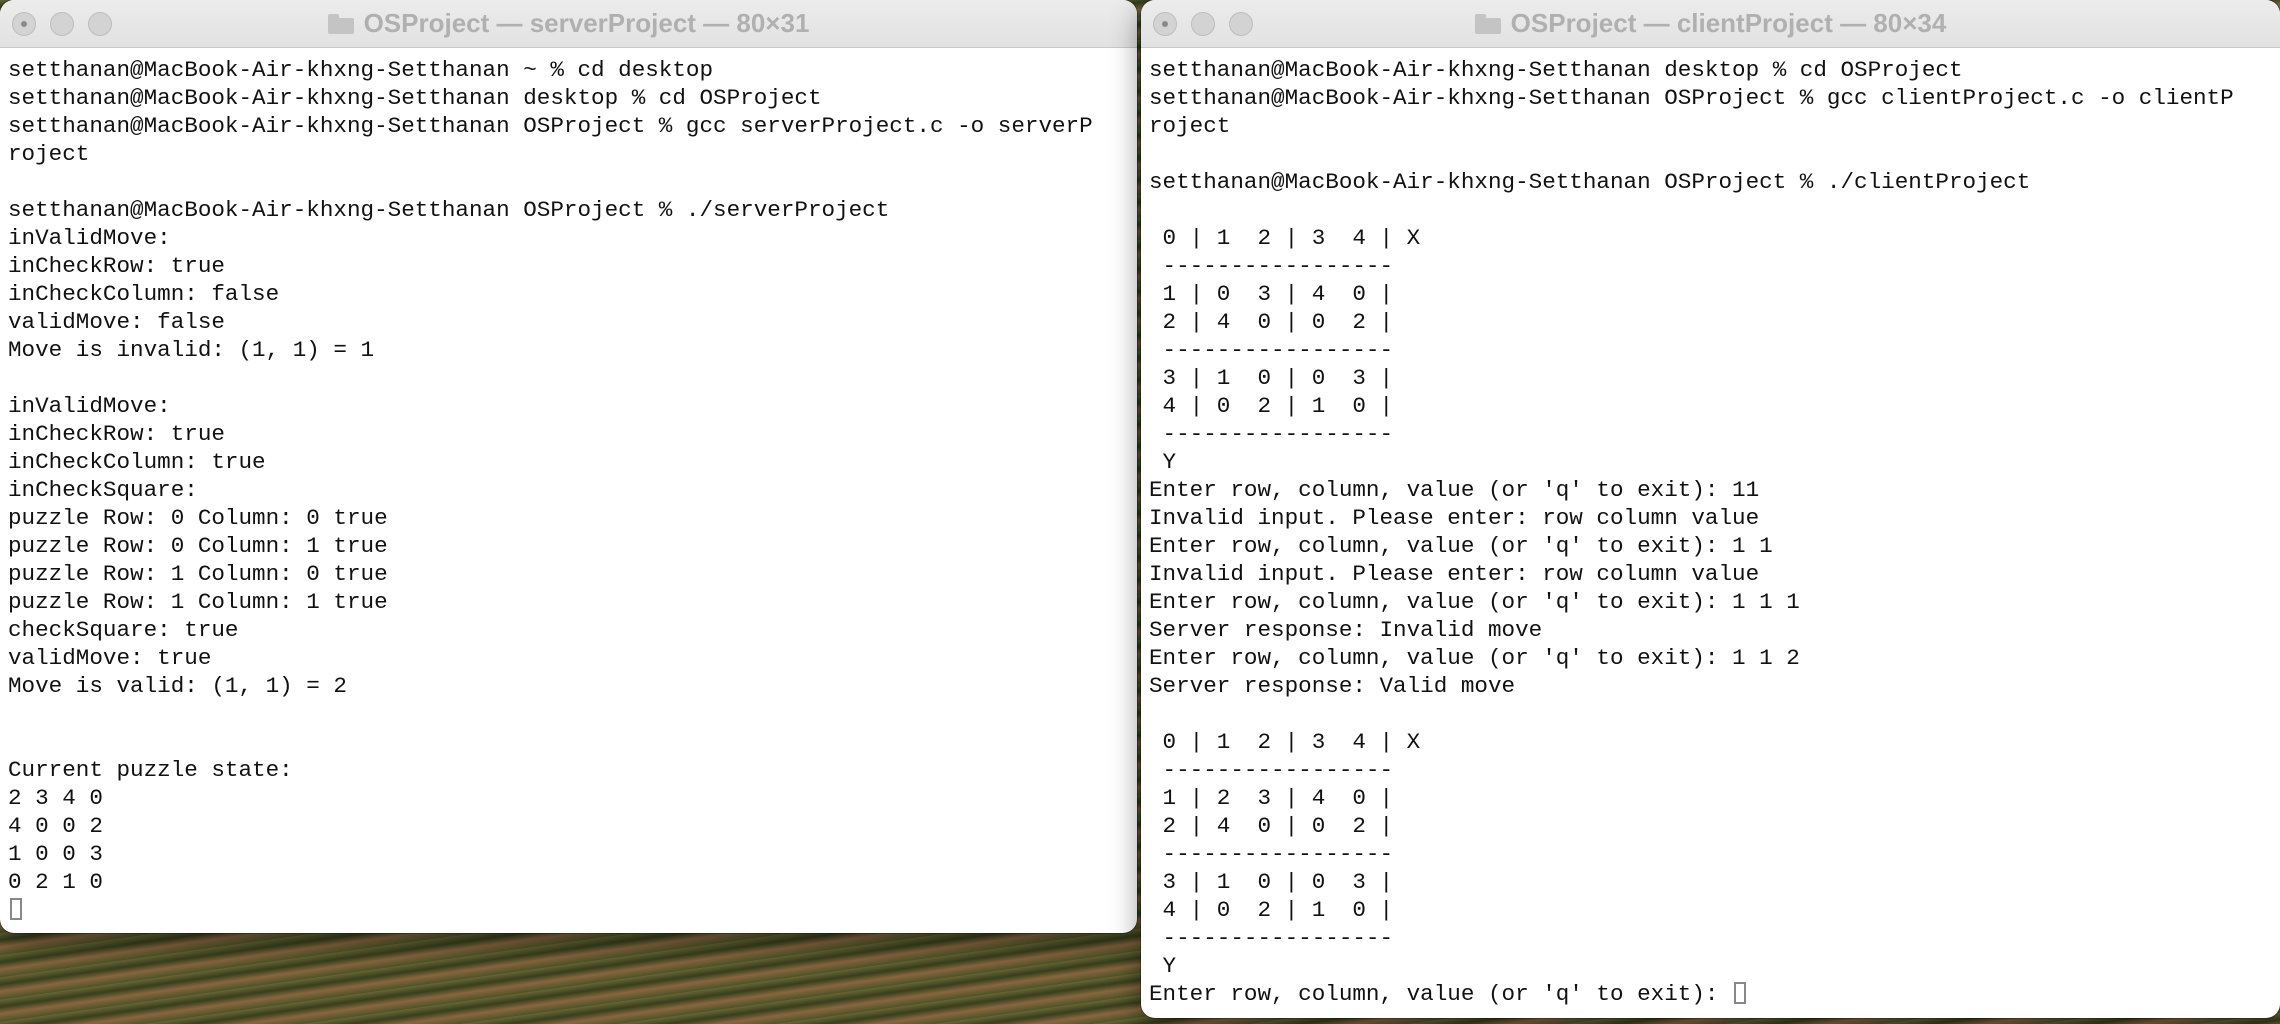 The width and height of the screenshot is (2280, 1024). What do you see at coordinates (150, 770) in the screenshot?
I see `terminal-line: Current puzzle state:` at bounding box center [150, 770].